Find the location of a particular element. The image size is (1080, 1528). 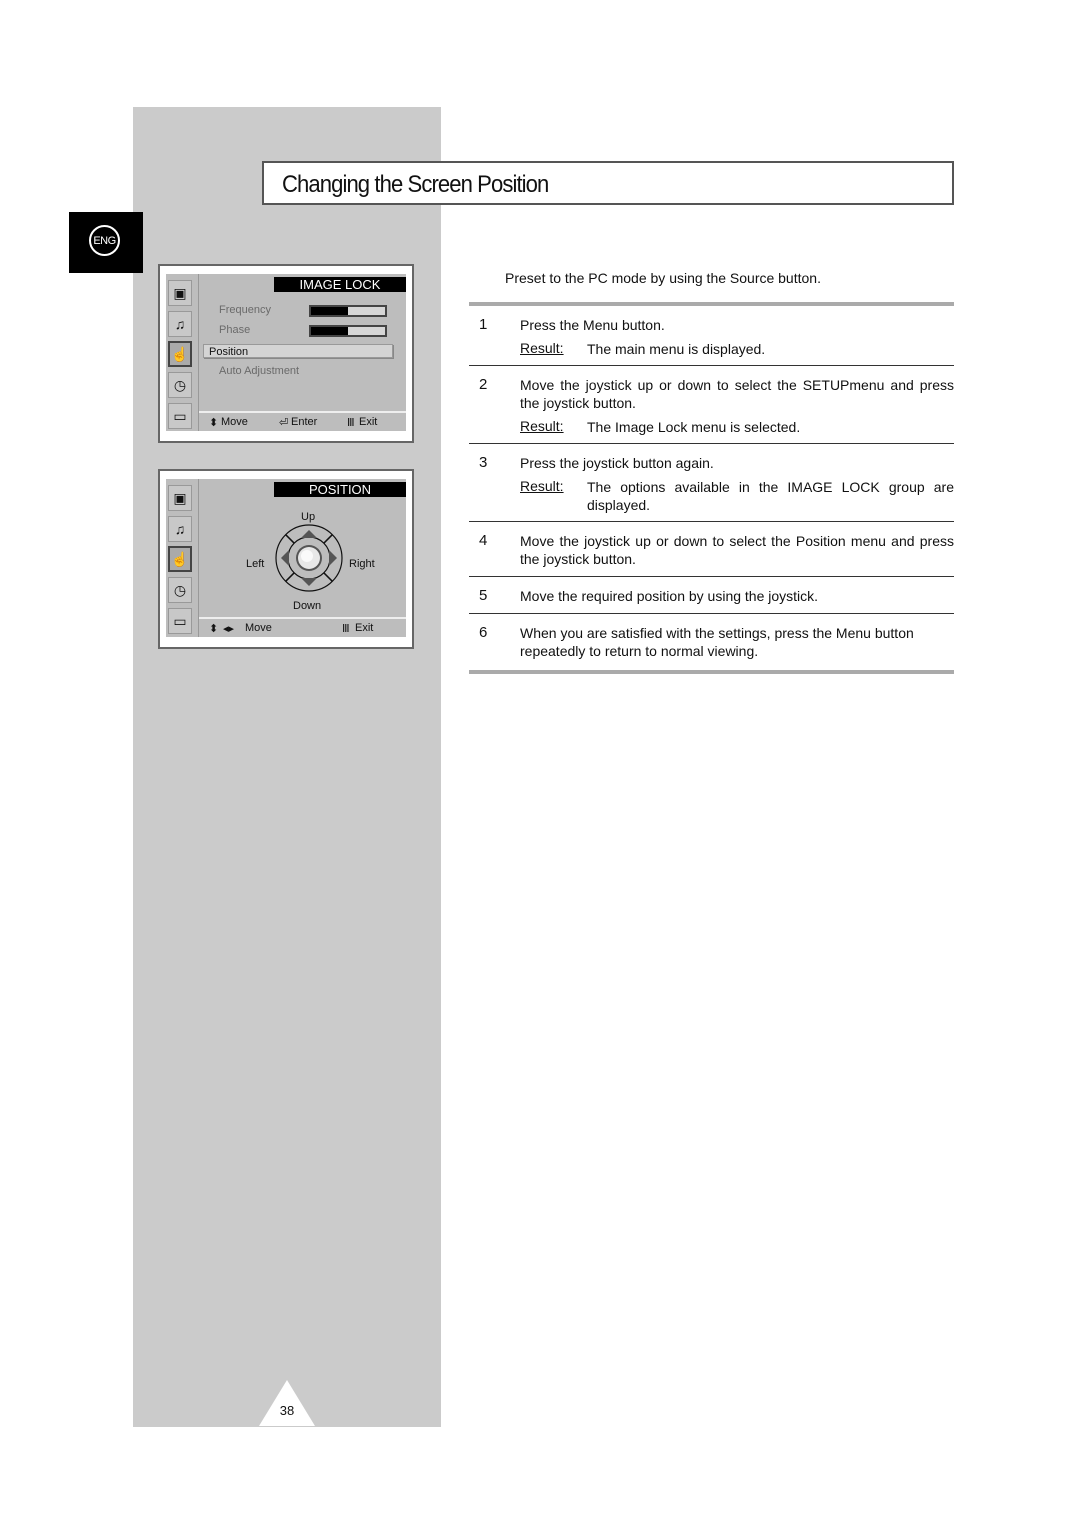

language-badge: ENG is located at coordinates (106, 242).